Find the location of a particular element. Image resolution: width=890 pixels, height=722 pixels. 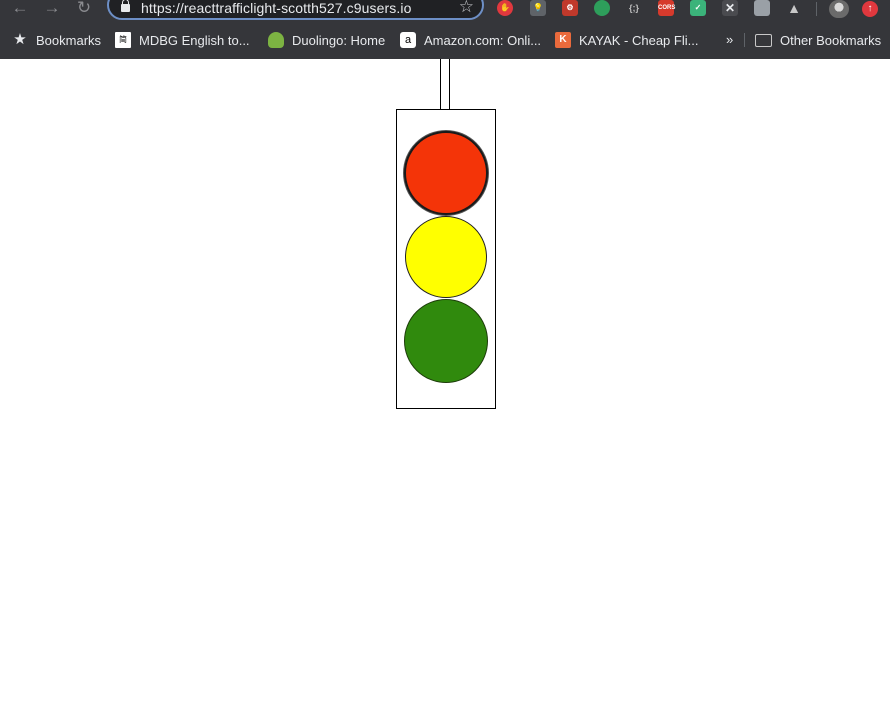

ext-bug-icon: ⚙ is located at coordinates (570, 8).